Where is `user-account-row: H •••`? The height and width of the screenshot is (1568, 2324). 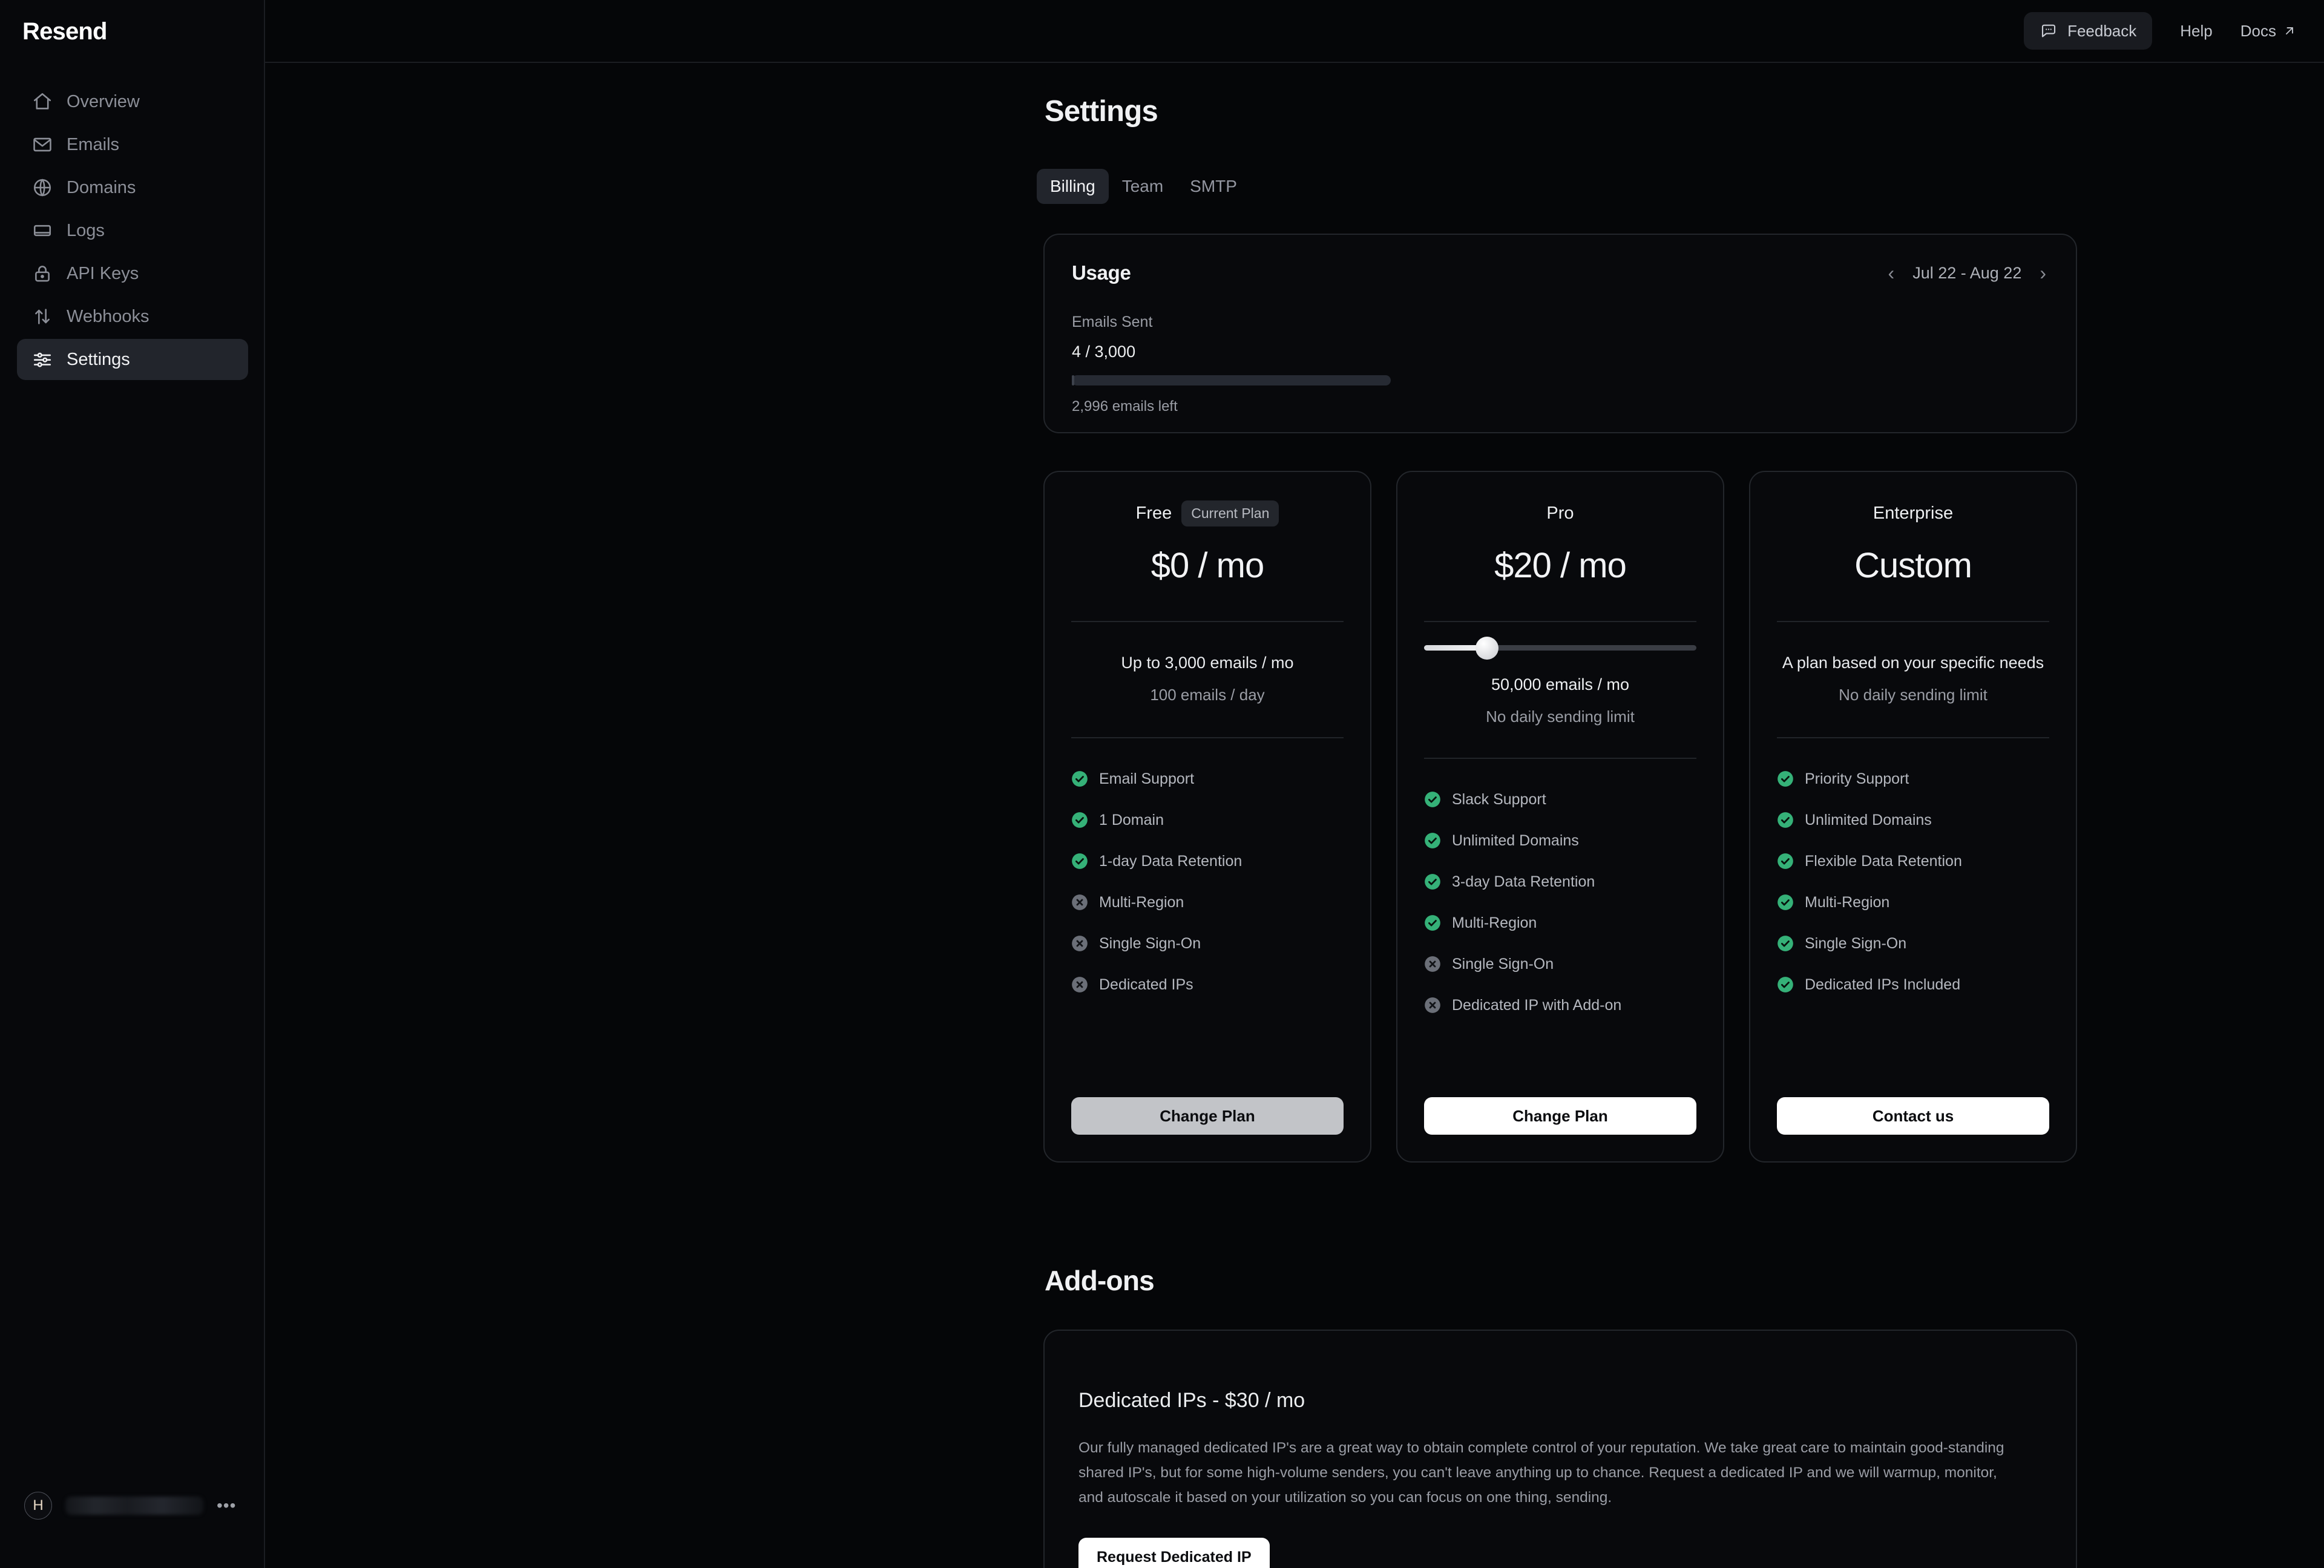
user-account-row: H ••• is located at coordinates (133, 1506).